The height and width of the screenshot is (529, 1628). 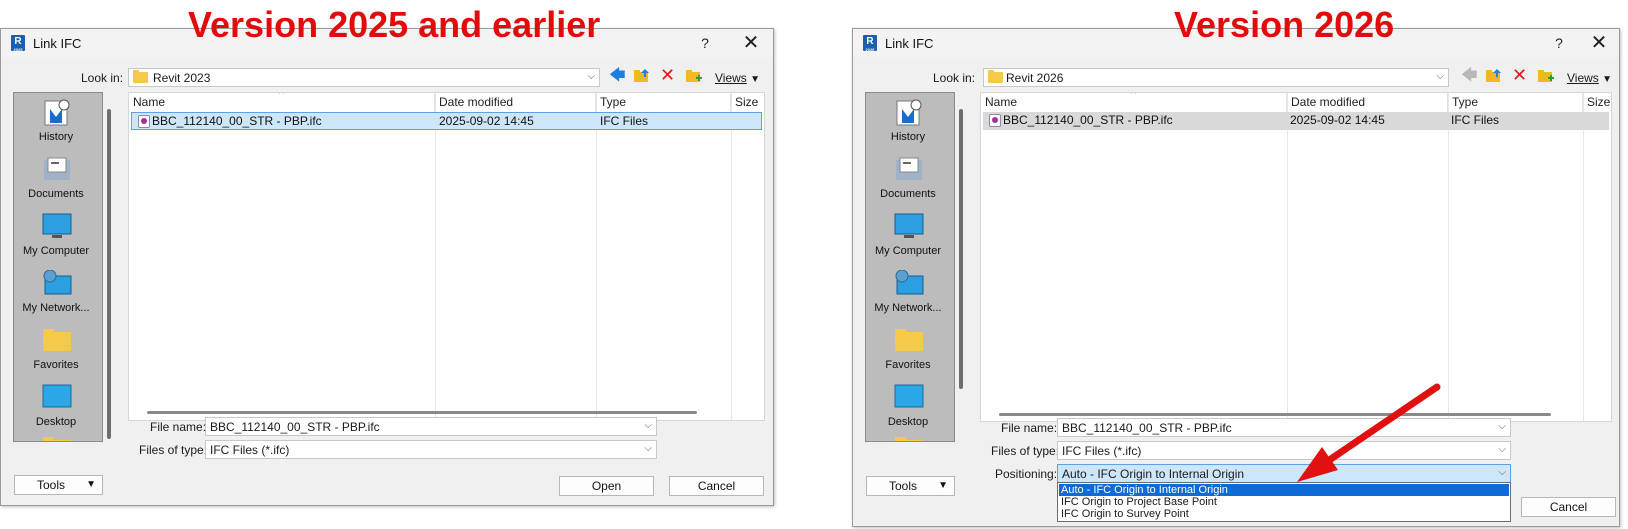 What do you see at coordinates (1369, 432) in the screenshot?
I see `red-annotation-arrow` at bounding box center [1369, 432].